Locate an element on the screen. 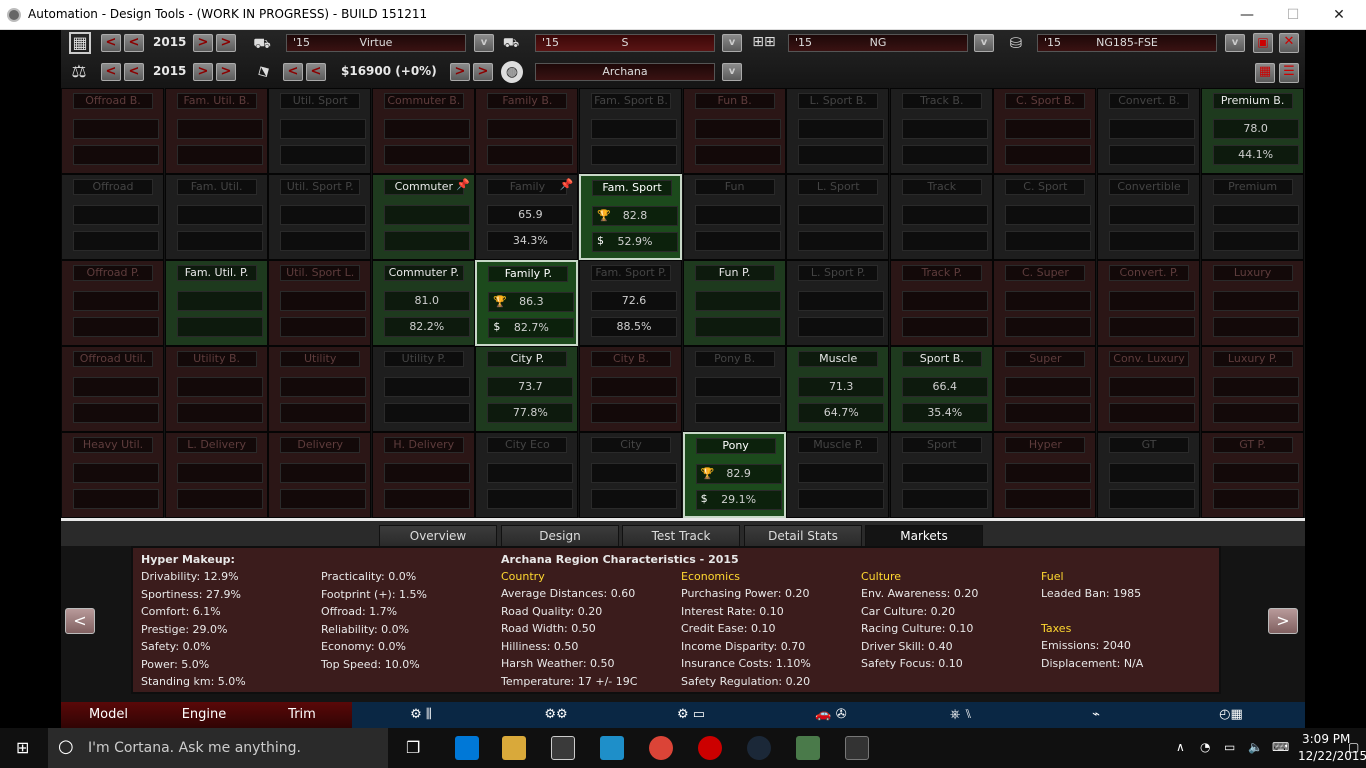  tab-markets: Markets is located at coordinates (924, 536).